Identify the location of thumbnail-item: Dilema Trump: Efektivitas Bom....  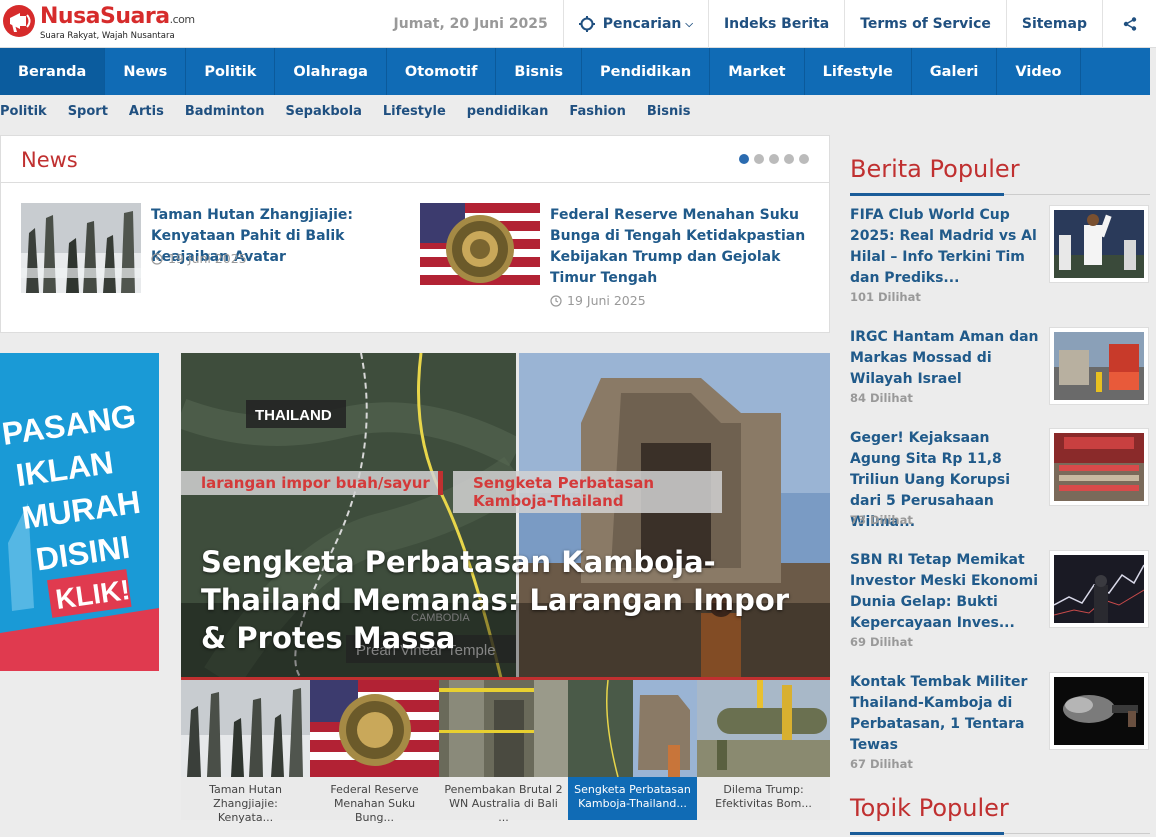
(763, 750).